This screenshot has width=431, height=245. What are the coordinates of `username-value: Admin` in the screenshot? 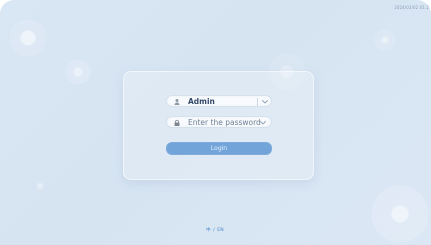 It's located at (201, 101).